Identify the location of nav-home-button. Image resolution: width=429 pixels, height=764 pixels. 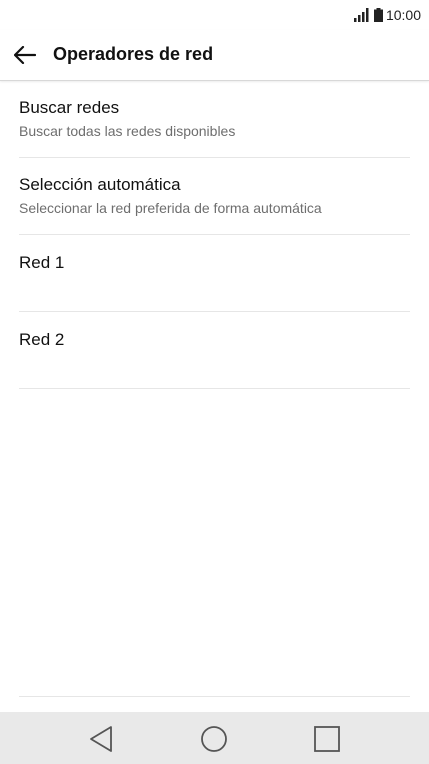
(214, 739).